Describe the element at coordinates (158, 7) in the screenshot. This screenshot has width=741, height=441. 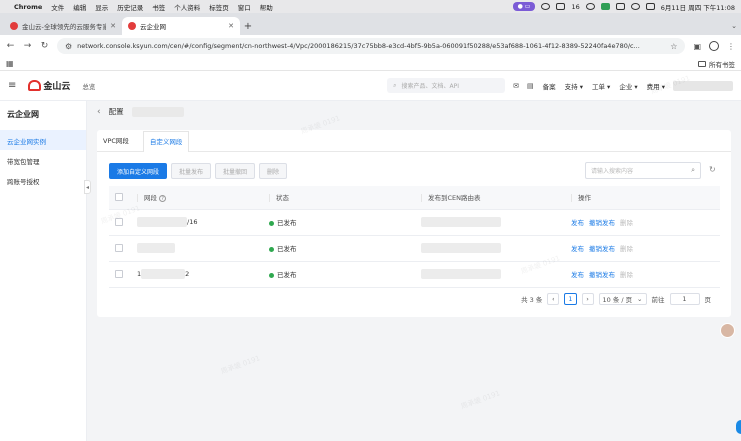
I see `menu-bookmarks: 书签` at that location.